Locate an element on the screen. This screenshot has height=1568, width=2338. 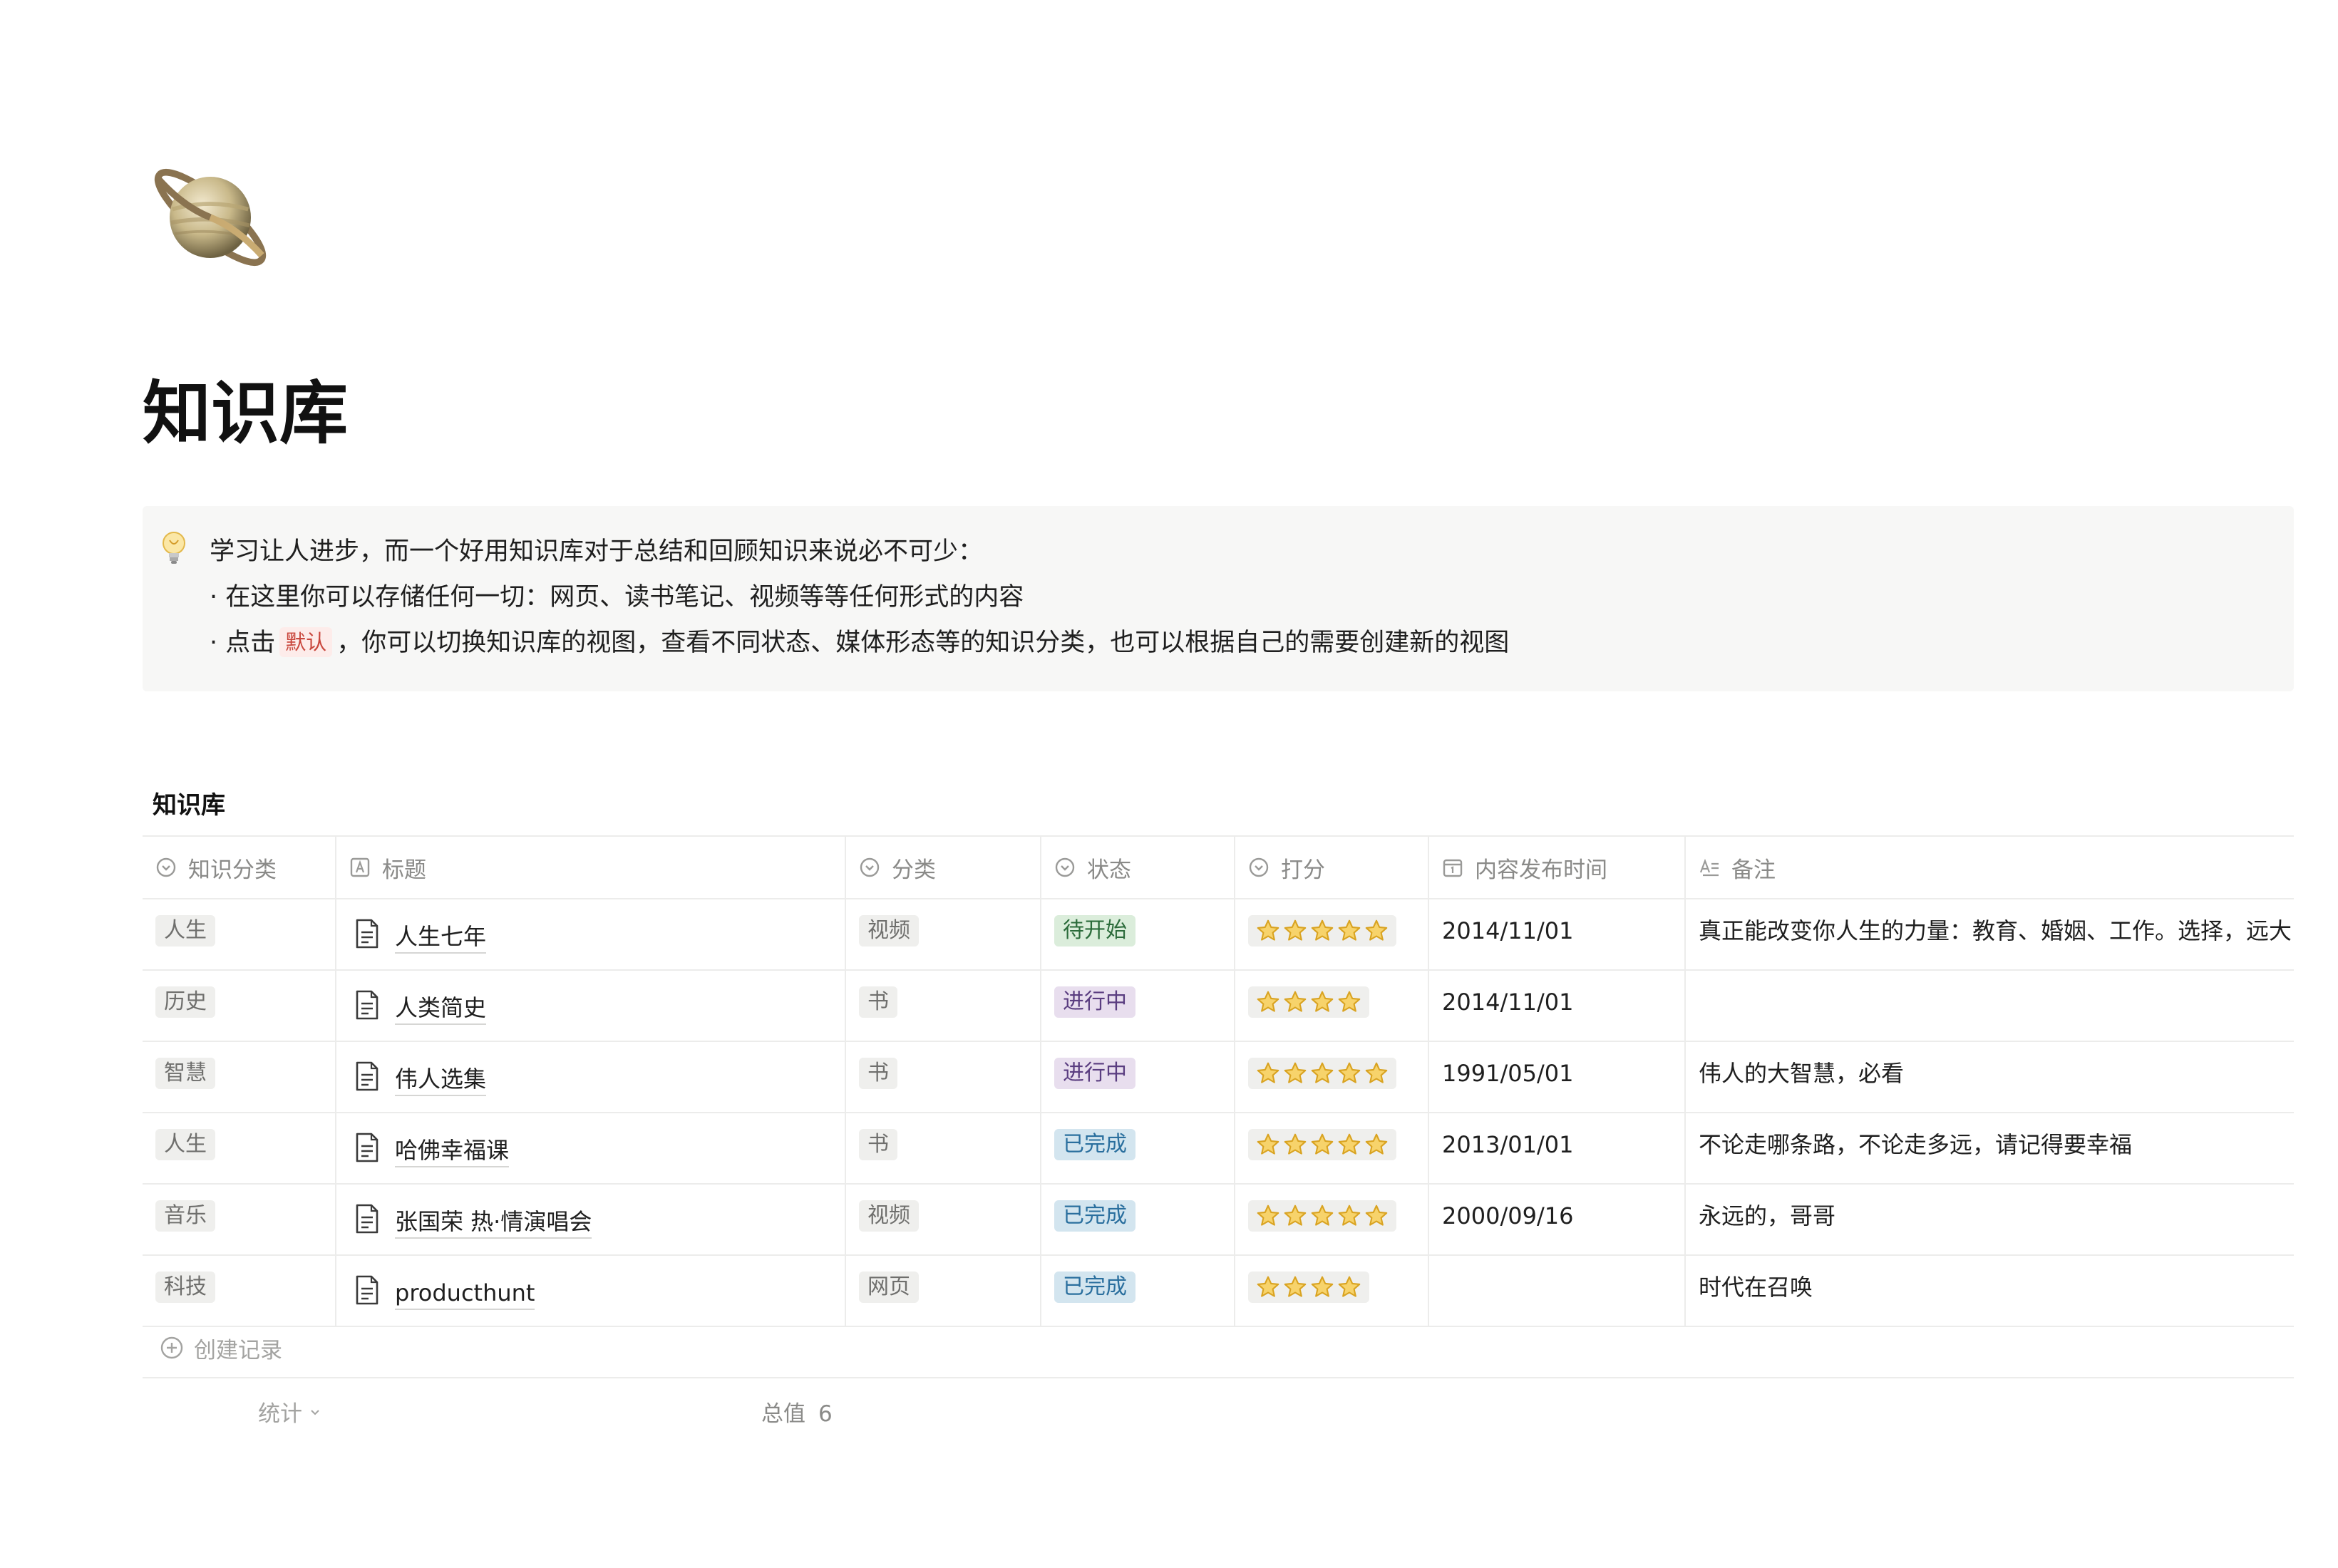
date-cell: 2013/01/01 is located at coordinates (1557, 1148).